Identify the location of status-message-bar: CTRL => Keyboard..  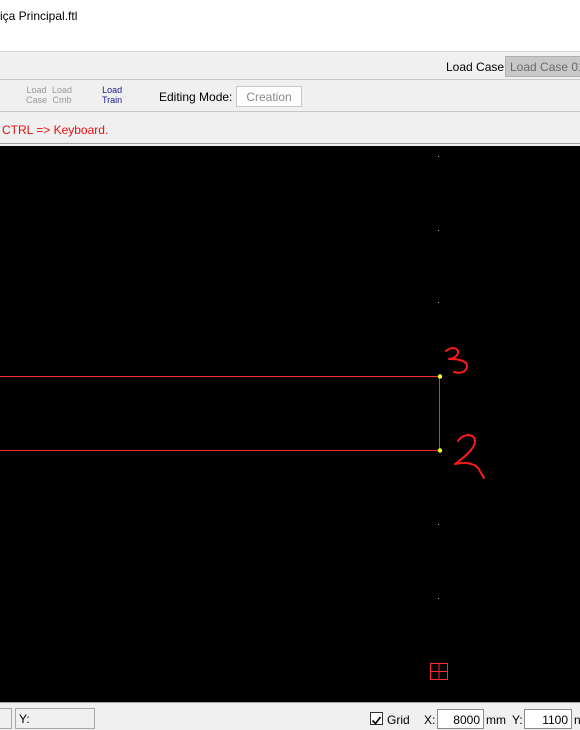
(290, 128).